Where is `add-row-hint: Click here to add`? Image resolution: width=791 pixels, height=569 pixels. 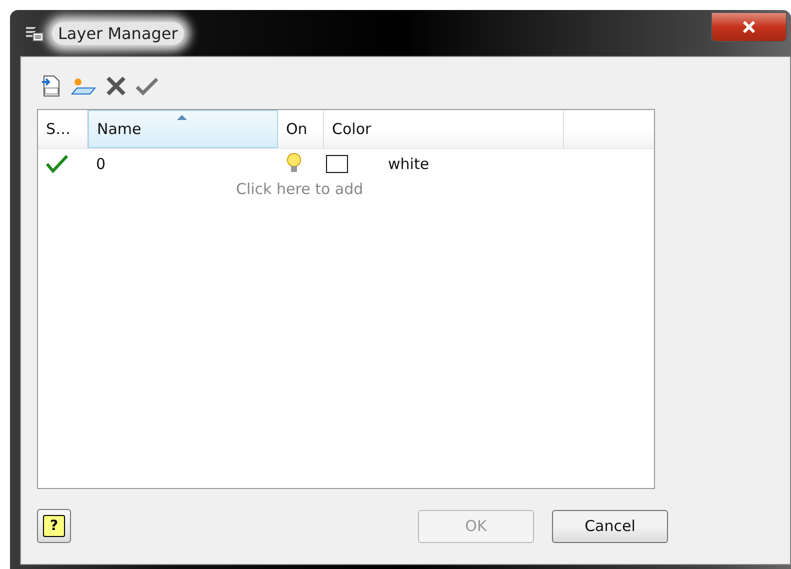
add-row-hint: Click here to add is located at coordinates (299, 189).